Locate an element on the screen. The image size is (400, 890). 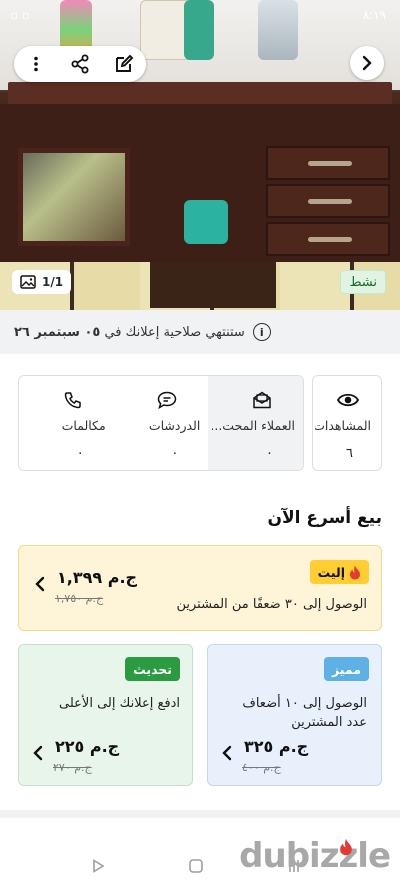
status-bar: ▫ ▫ ٨:١٩ is located at coordinates (200, 15).